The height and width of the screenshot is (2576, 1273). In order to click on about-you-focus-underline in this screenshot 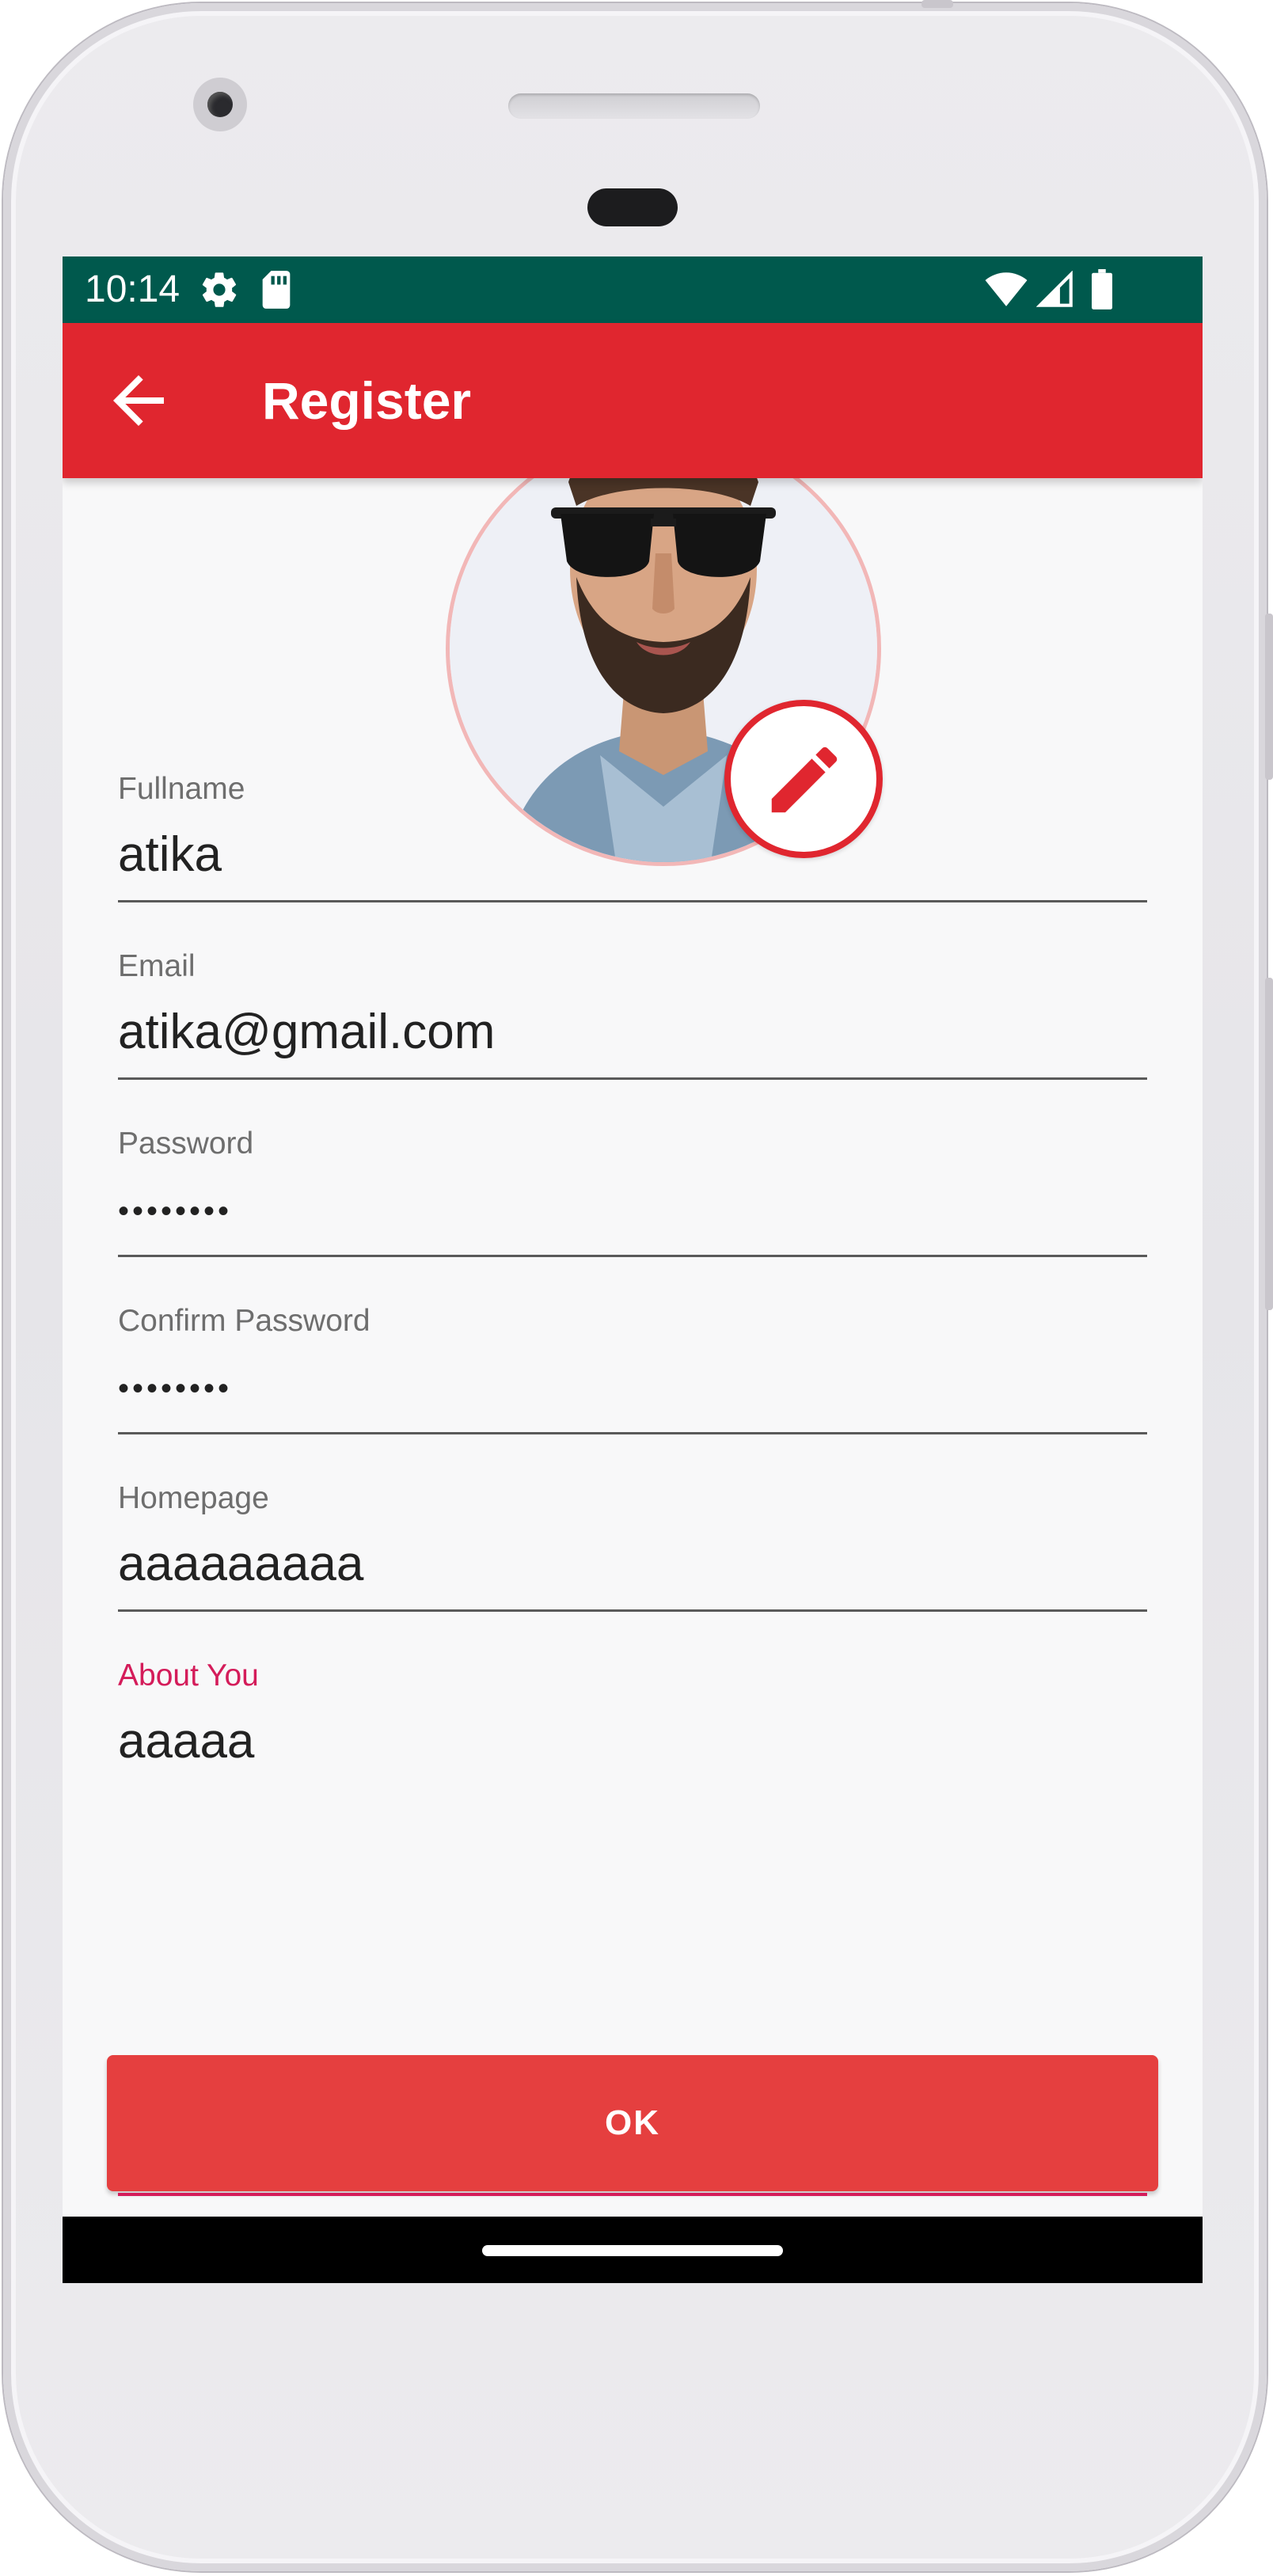, I will do `click(632, 2194)`.